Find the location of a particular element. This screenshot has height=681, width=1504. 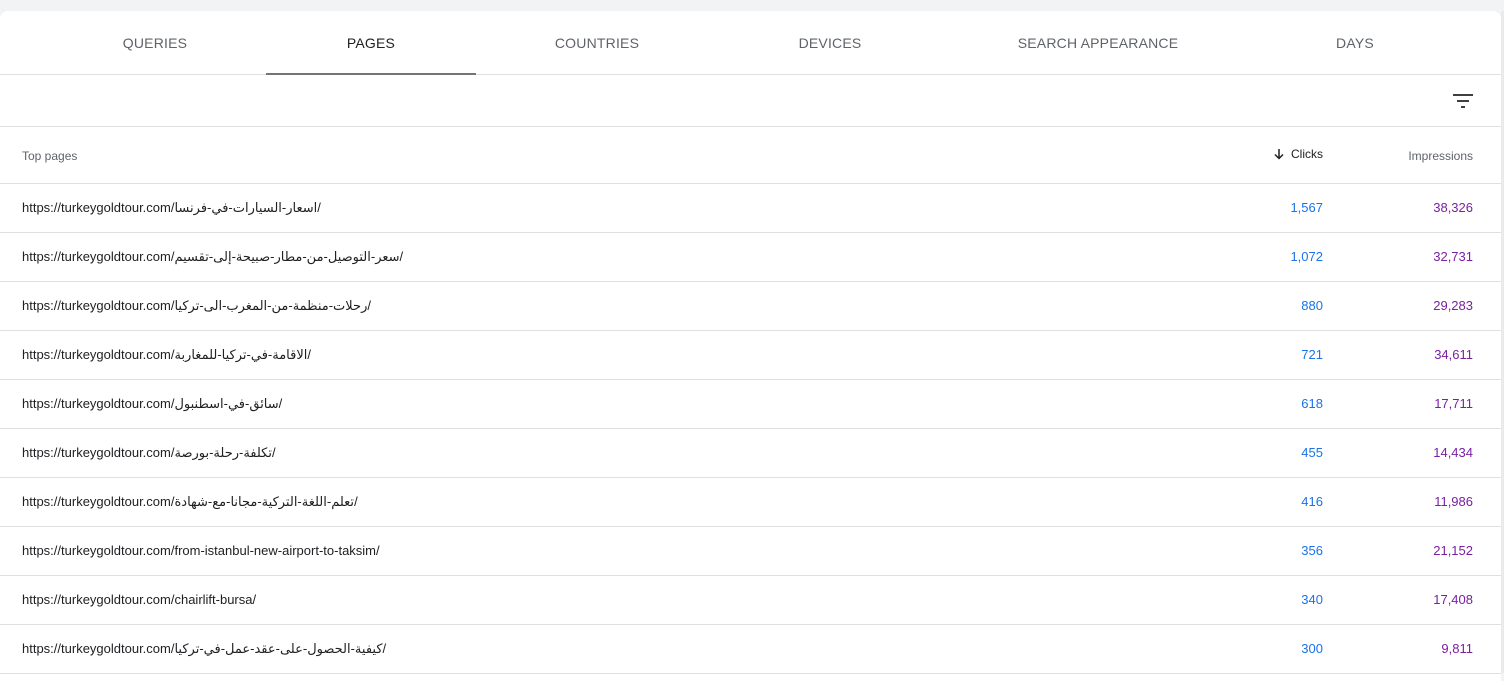

clicks-value: 300 is located at coordinates (1312, 648).